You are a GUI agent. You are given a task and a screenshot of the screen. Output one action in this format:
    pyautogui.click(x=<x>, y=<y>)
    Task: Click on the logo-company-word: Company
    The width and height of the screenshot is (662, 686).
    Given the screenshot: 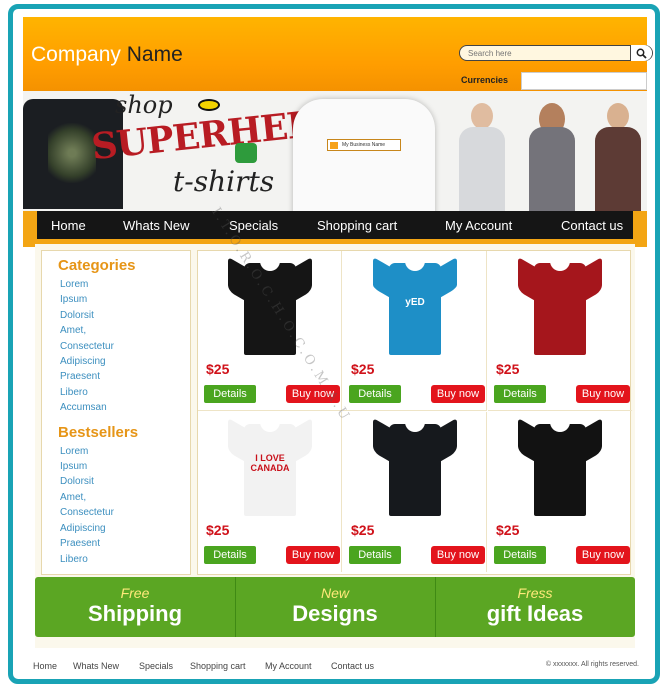 What is the action you would take?
    pyautogui.click(x=76, y=54)
    